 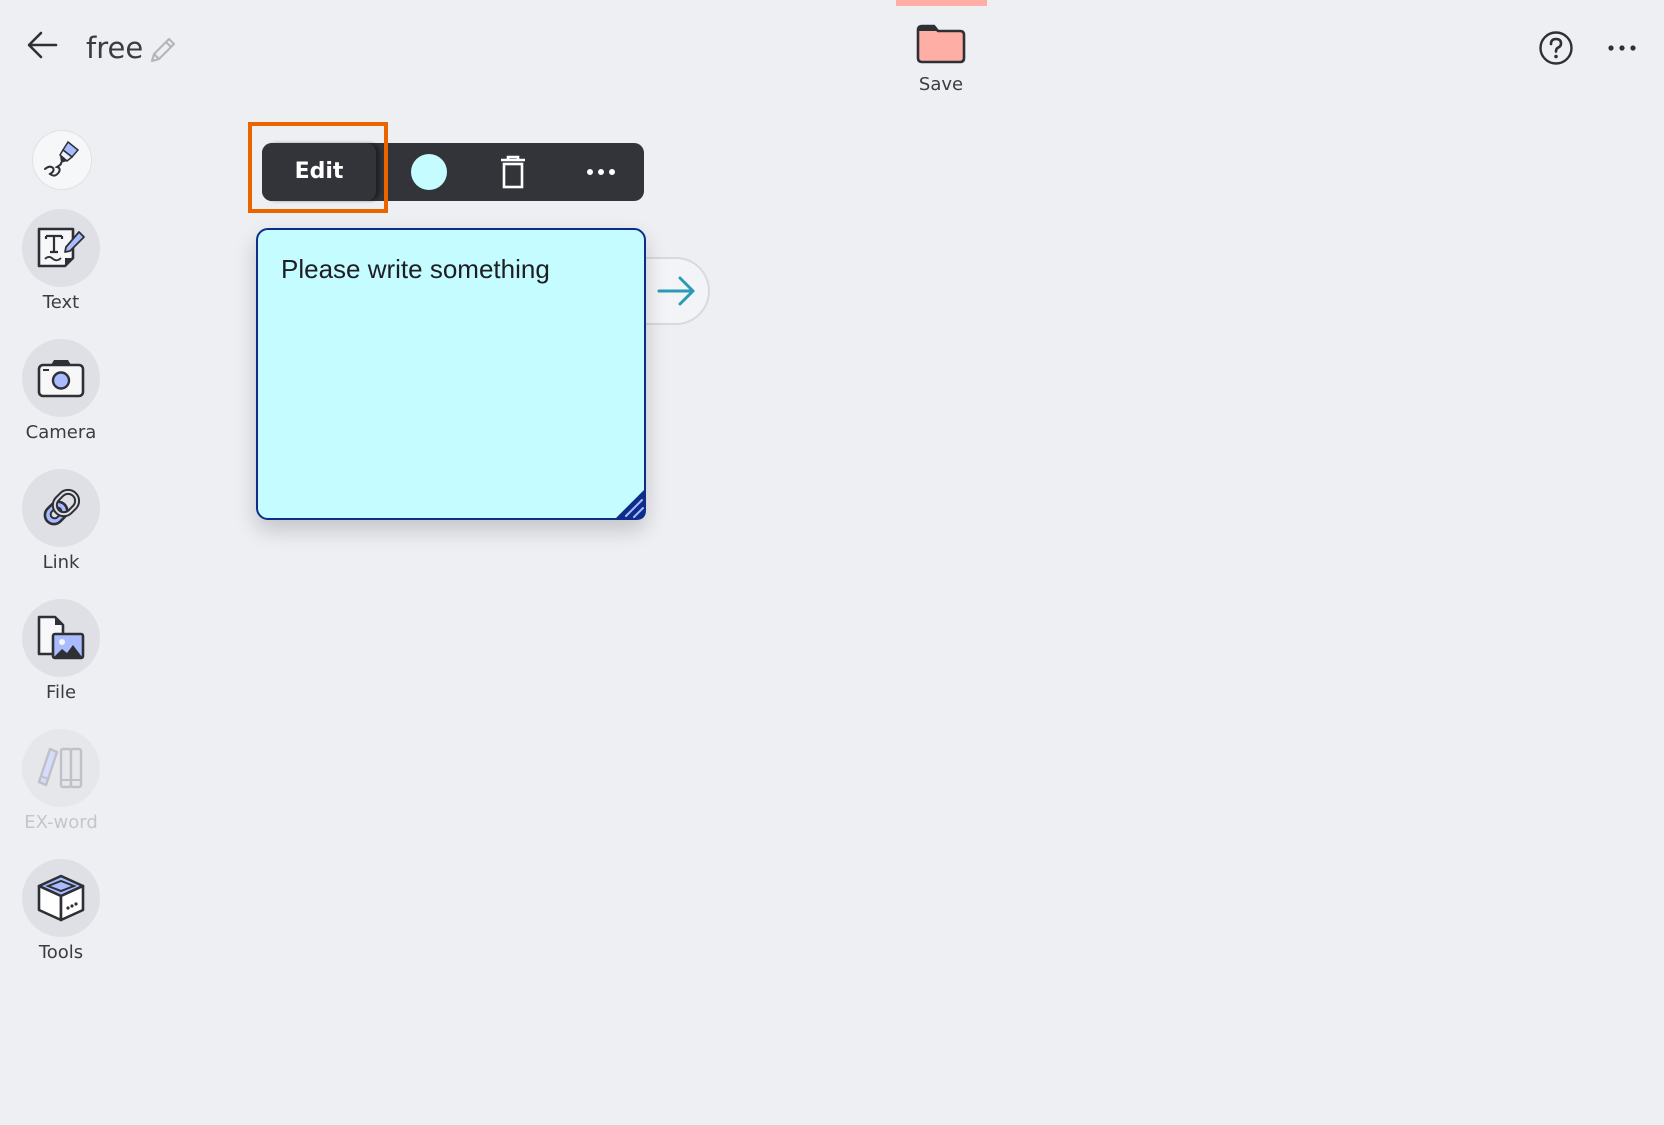 I want to click on card-more-button, so click(x=601, y=172).